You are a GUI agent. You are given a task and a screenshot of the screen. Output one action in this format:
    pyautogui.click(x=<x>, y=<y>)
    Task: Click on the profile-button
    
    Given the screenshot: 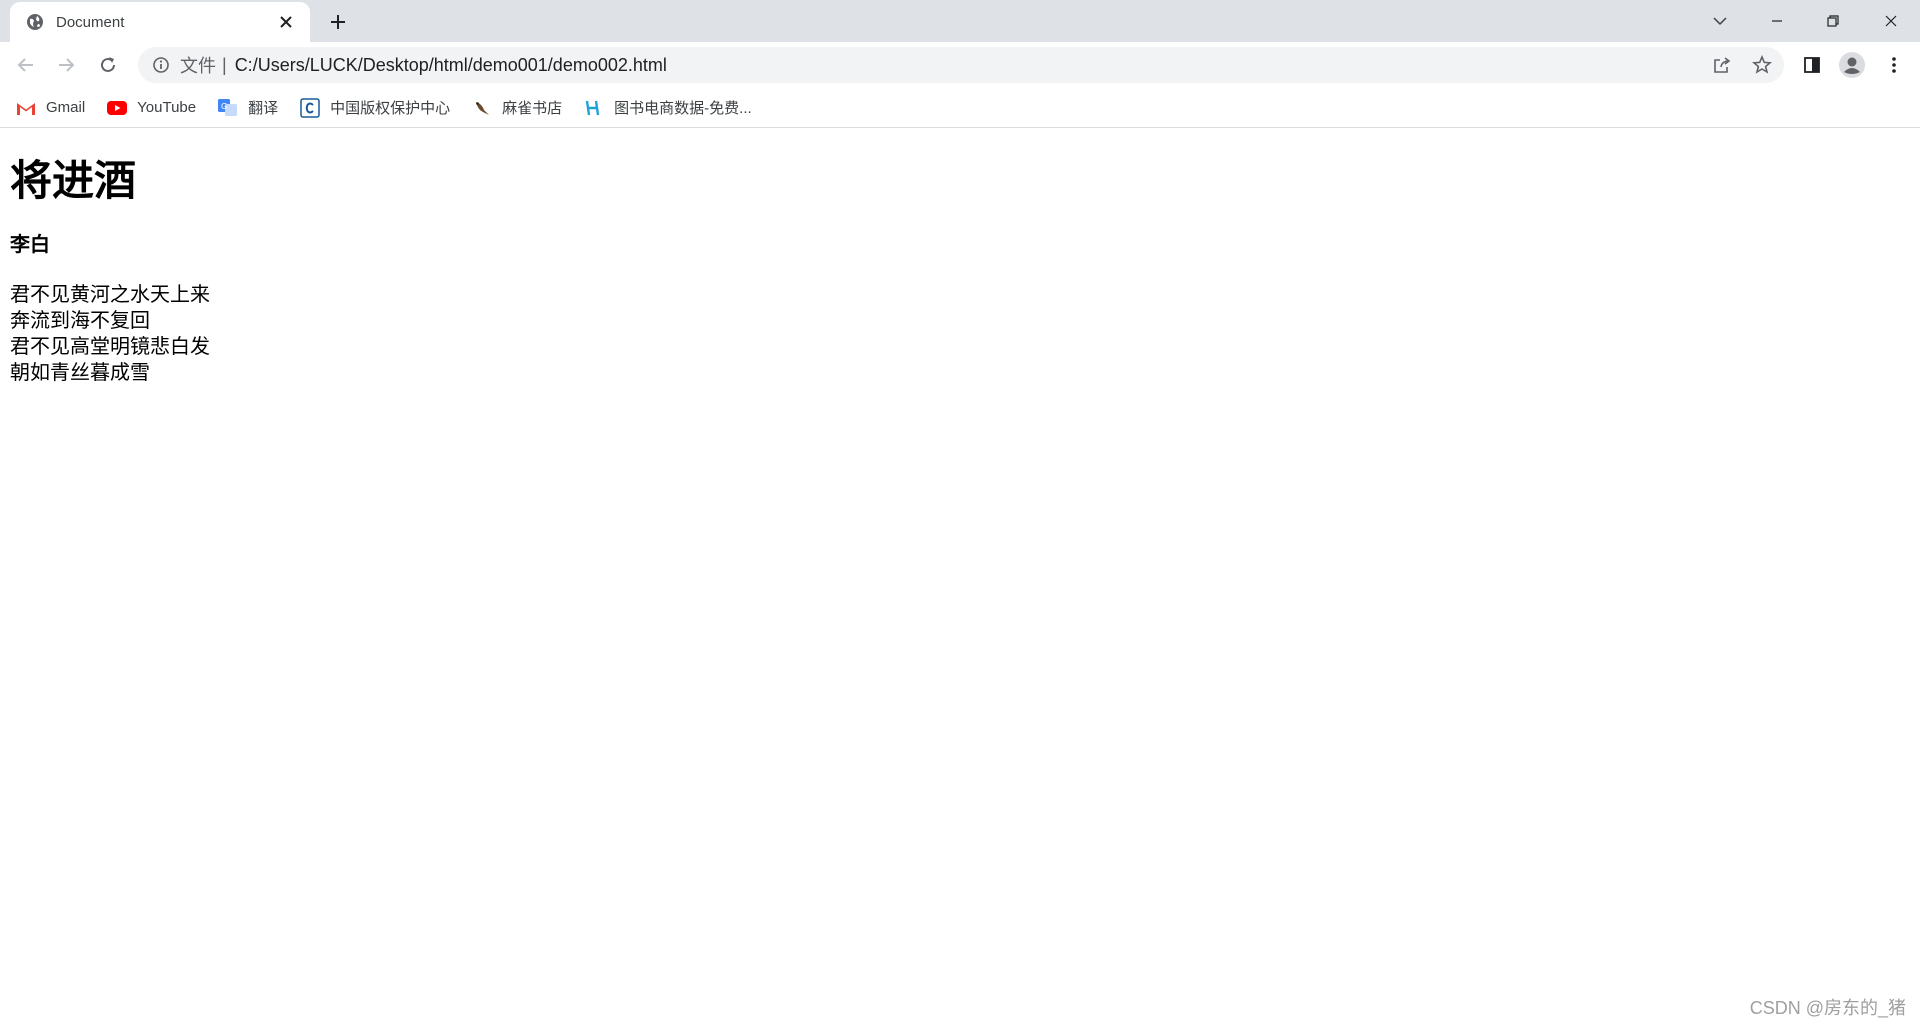 What is the action you would take?
    pyautogui.click(x=1852, y=65)
    